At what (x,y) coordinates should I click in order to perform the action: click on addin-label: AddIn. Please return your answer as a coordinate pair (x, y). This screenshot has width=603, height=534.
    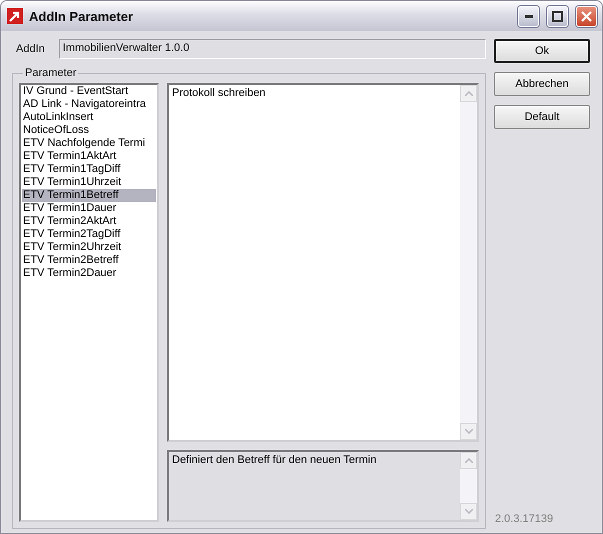
    Looking at the image, I should click on (30, 49).